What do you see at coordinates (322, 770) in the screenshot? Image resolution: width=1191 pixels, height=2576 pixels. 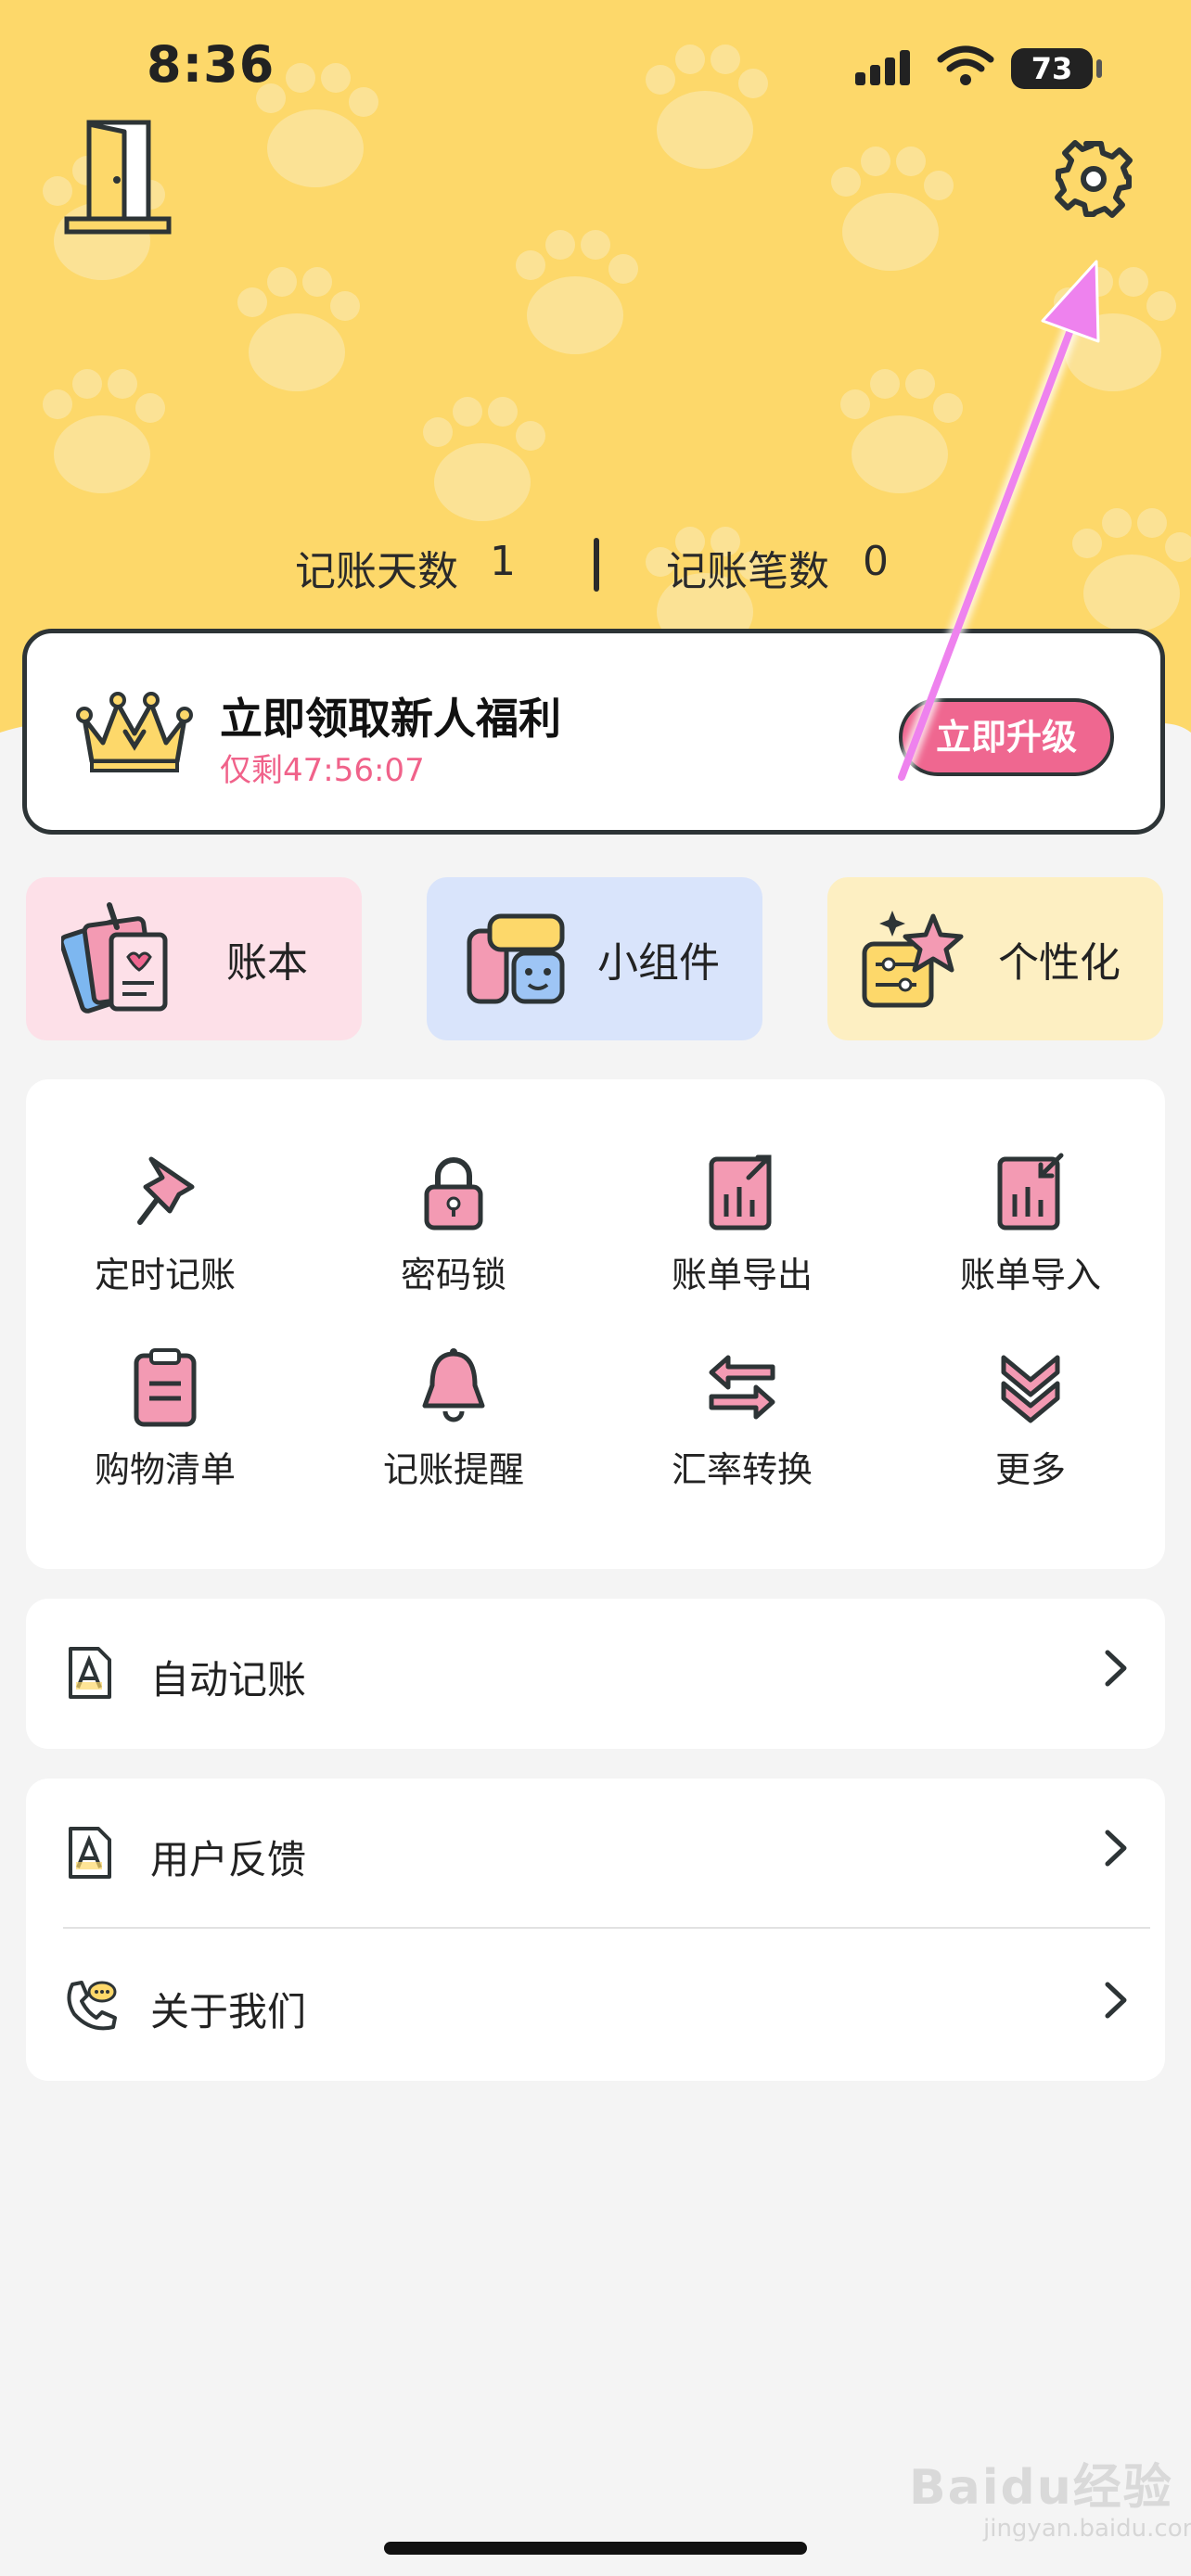 I see `promo-countdown: 仅剩47:56:07` at bounding box center [322, 770].